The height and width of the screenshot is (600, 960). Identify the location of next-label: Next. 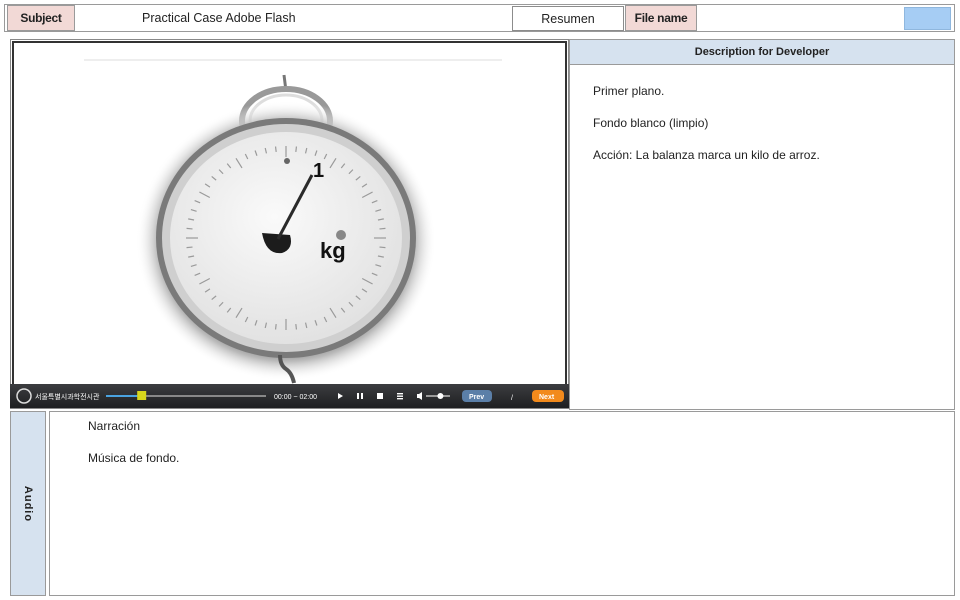
(547, 397).